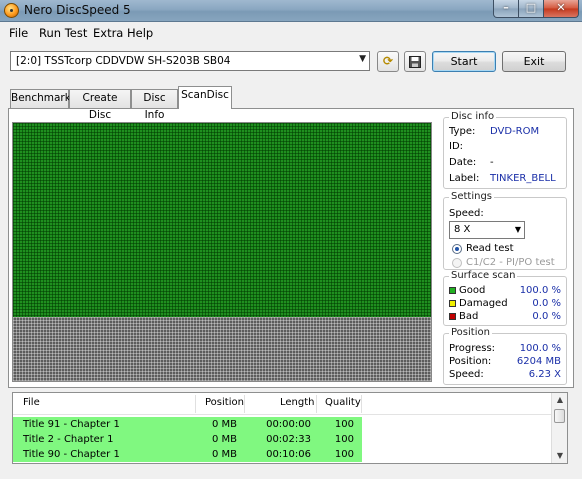  I want to click on nero-app-icon, so click(11, 10).